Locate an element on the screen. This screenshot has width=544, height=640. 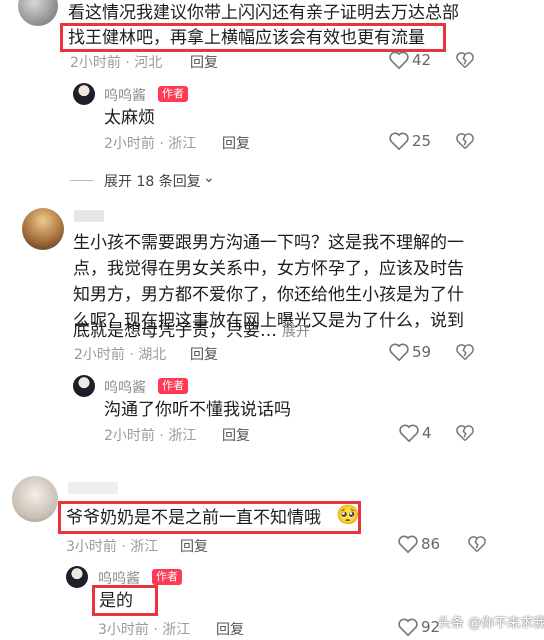
like-count: 59 is located at coordinates (422, 352).